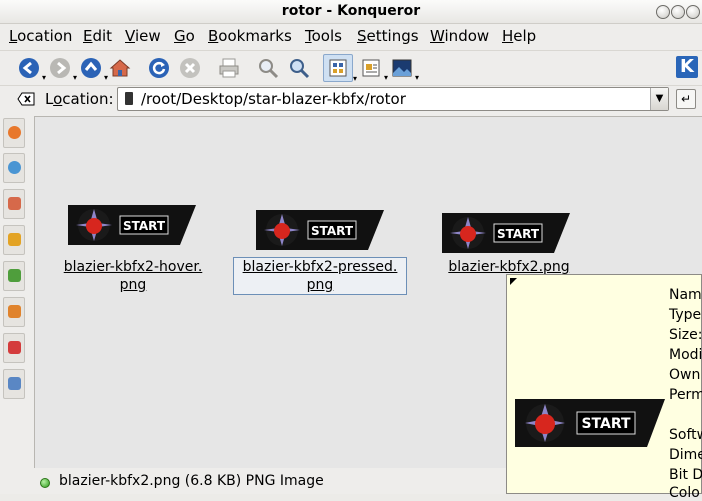 This screenshot has width=702, height=501. I want to click on location-value: /root/Desktop/star-blazer-kbfx/rotor, so click(273, 99).